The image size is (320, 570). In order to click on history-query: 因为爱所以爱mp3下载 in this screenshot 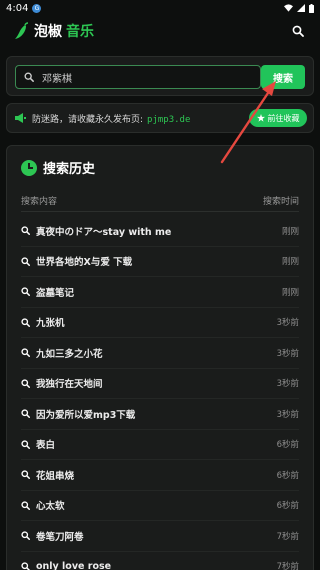, I will do `click(78, 414)`.